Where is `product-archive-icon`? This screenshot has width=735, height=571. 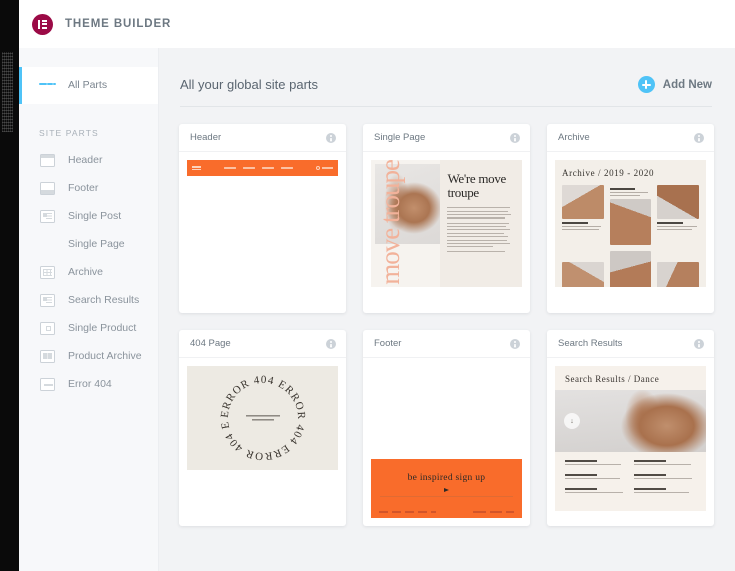 product-archive-icon is located at coordinates (47, 356).